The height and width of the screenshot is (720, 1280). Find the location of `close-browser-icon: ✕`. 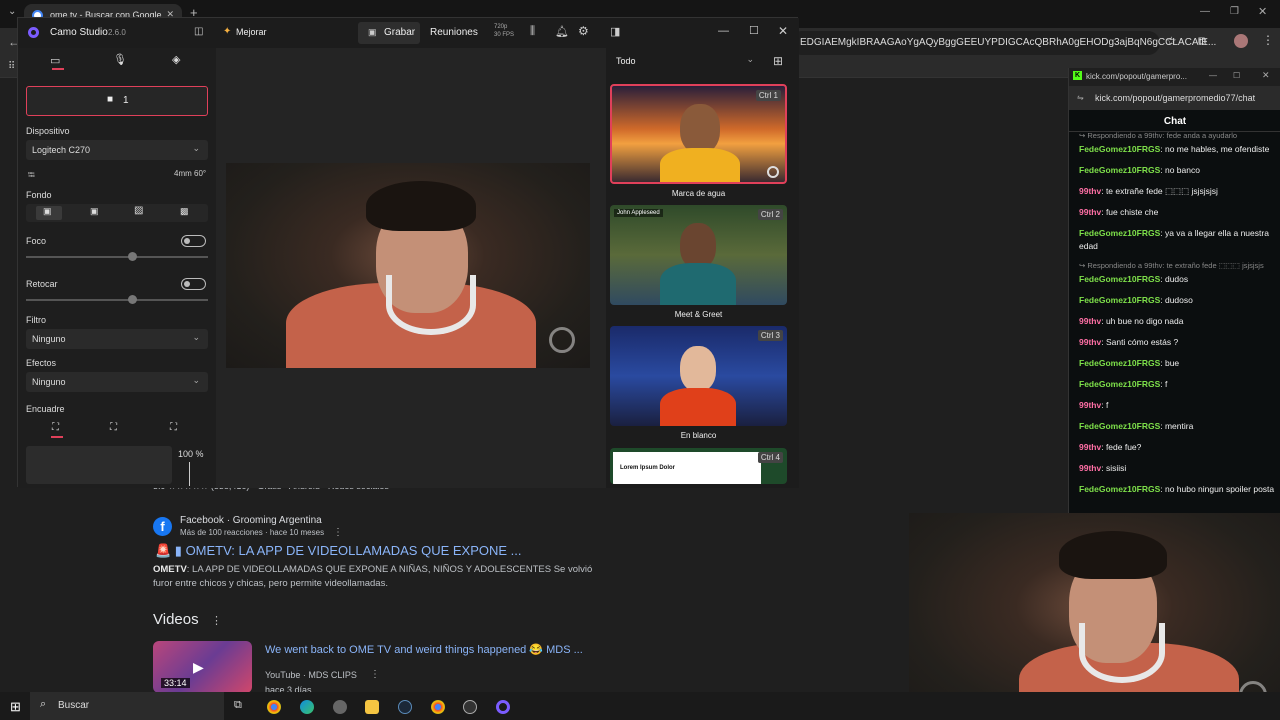

close-browser-icon: ✕ is located at coordinates (1262, 11).